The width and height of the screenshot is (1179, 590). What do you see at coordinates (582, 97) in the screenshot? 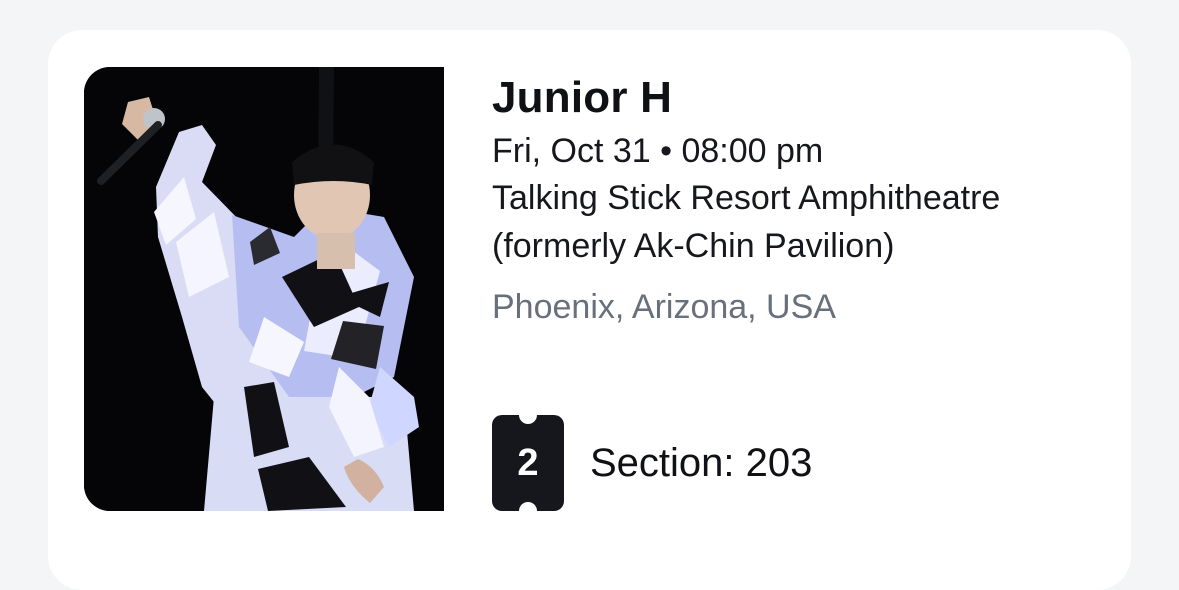
I see `artist-name: Junior H` at bounding box center [582, 97].